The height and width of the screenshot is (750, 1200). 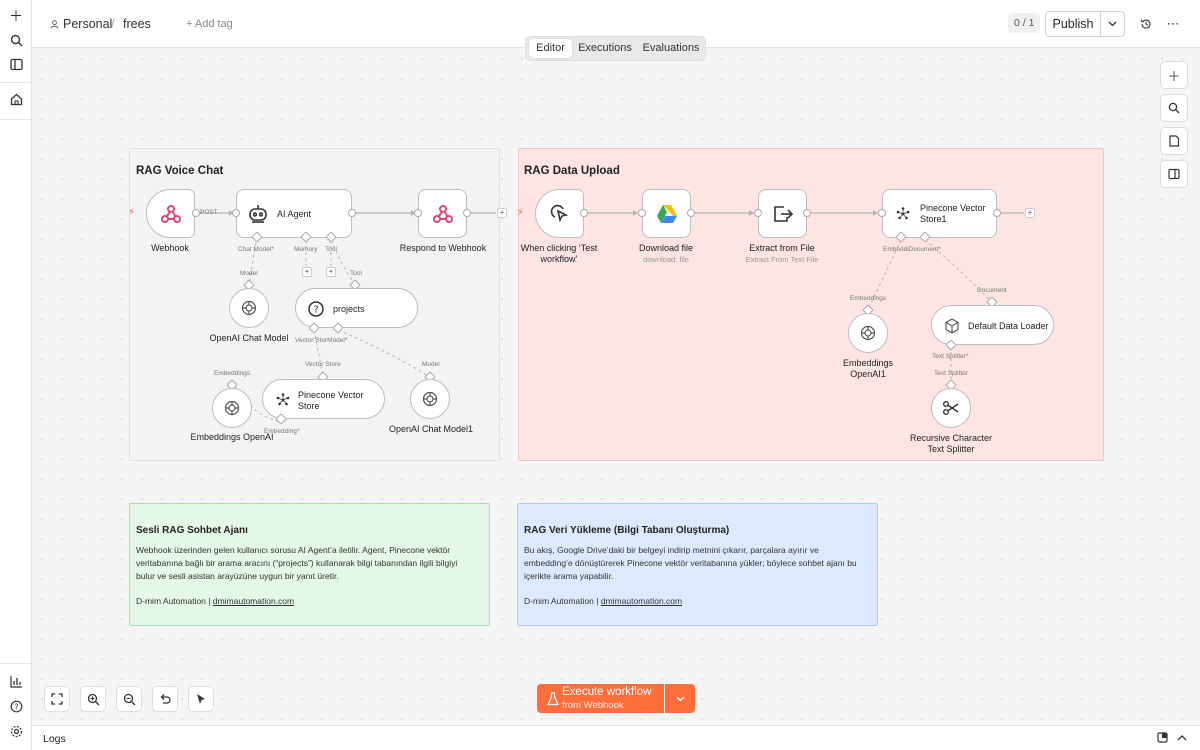 What do you see at coordinates (253, 601) in the screenshot?
I see `note-voice-link: dmimautomation.com` at bounding box center [253, 601].